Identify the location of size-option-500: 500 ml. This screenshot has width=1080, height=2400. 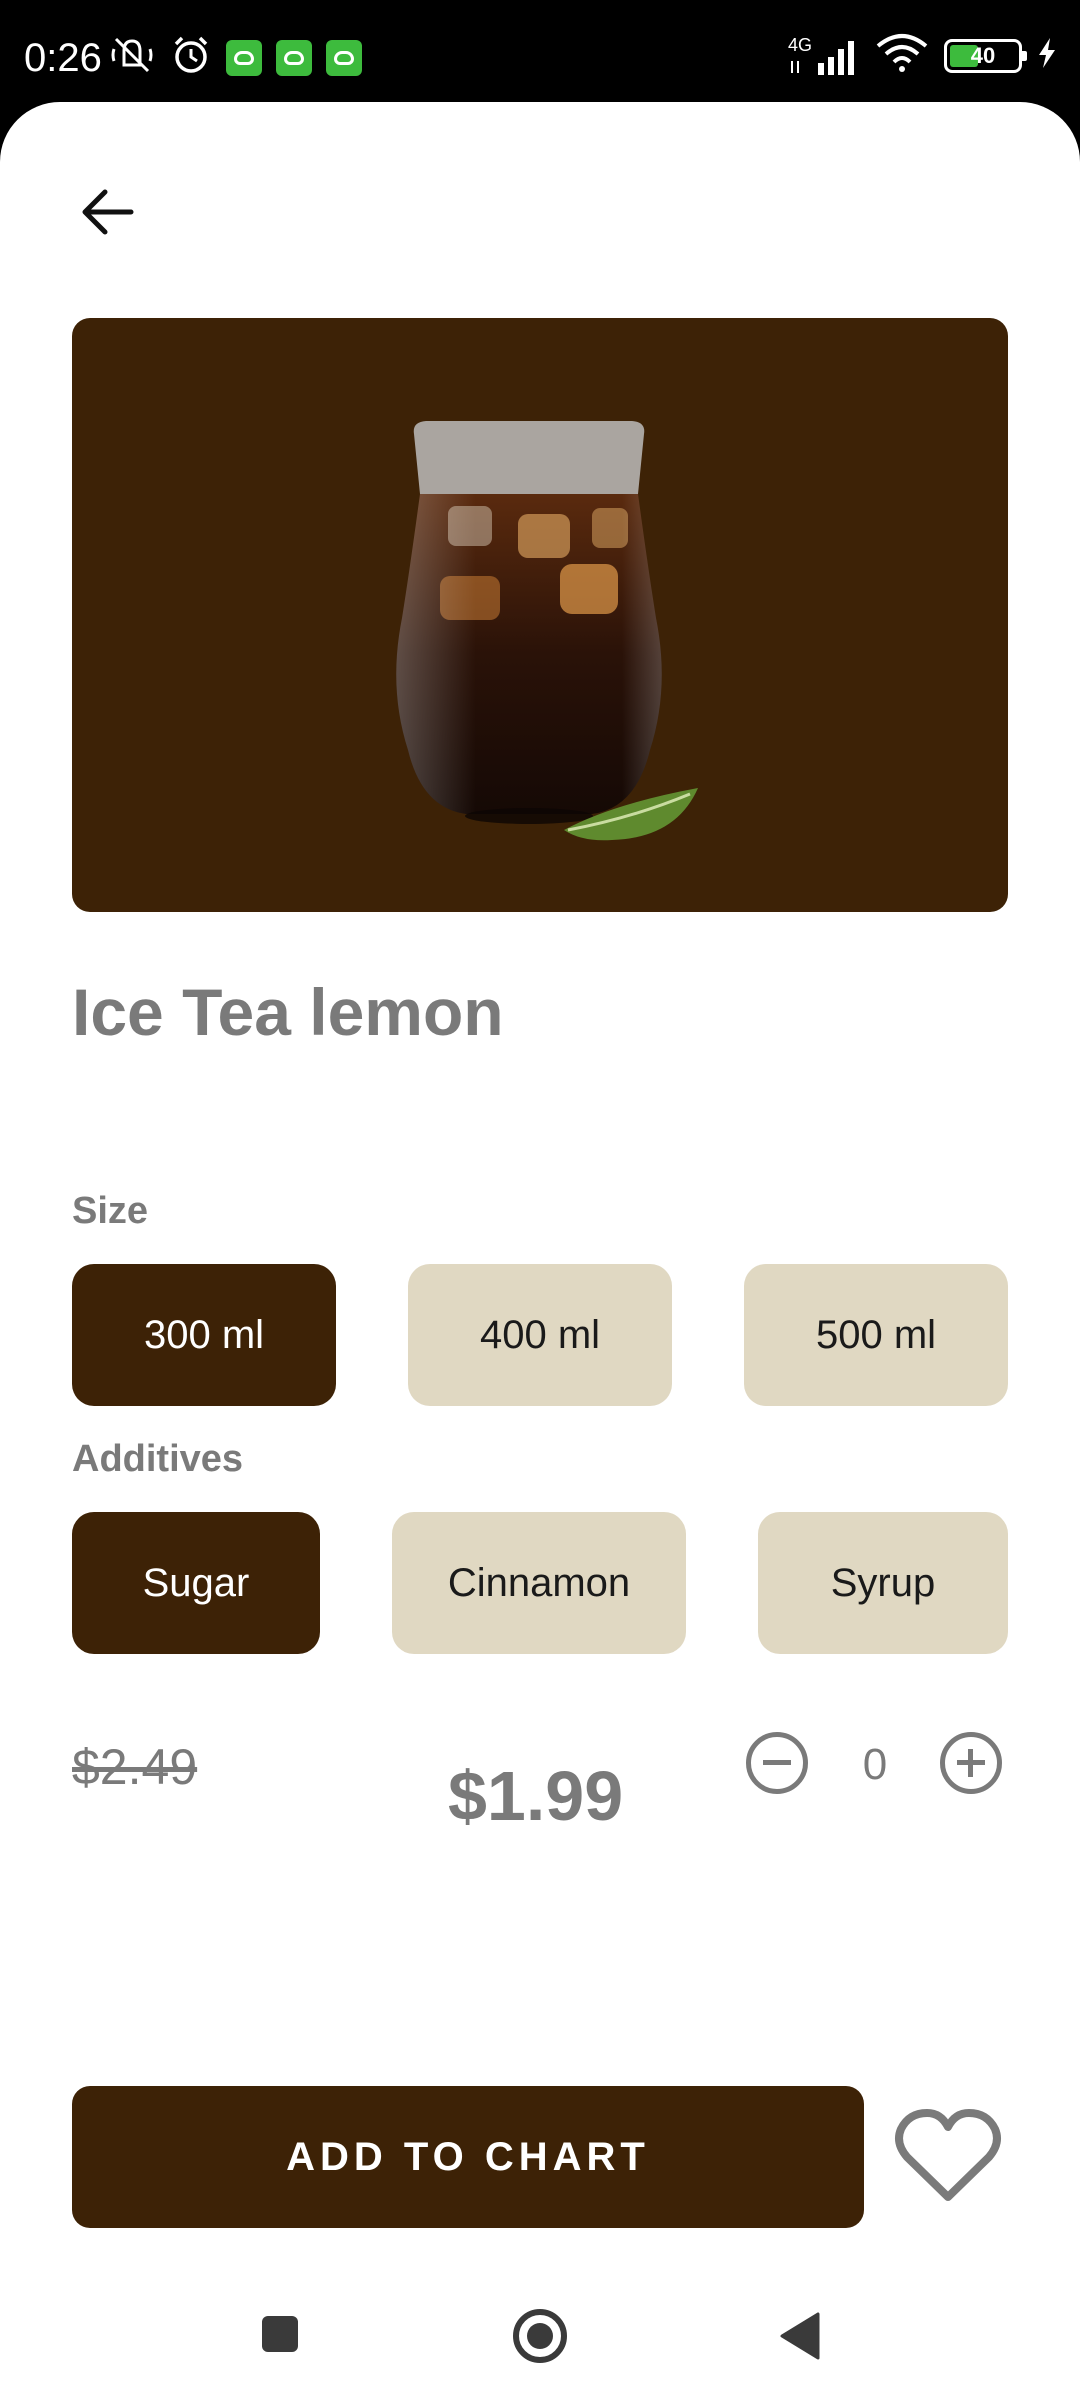
(876, 1335).